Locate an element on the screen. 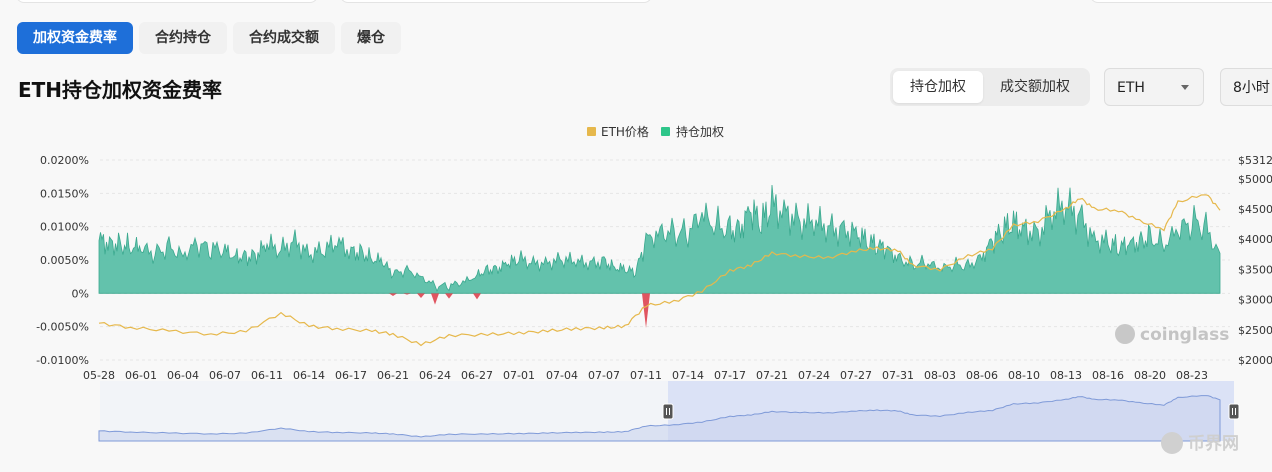  navigator-handle-right is located at coordinates (1234, 411).